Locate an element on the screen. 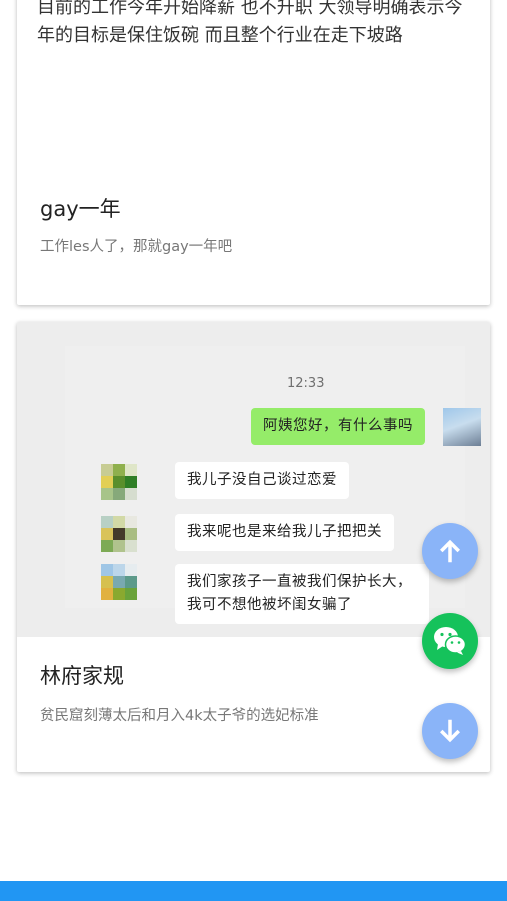  card-description: 贫民窟刻薄太后和月入4k太子爷的选妃标准 is located at coordinates (179, 716).